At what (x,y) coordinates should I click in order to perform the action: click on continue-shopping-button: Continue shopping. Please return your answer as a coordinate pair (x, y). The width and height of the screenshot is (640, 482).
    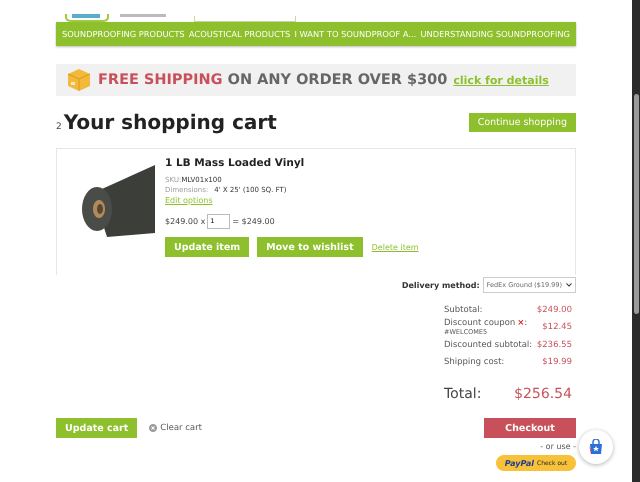
    Looking at the image, I should click on (522, 122).